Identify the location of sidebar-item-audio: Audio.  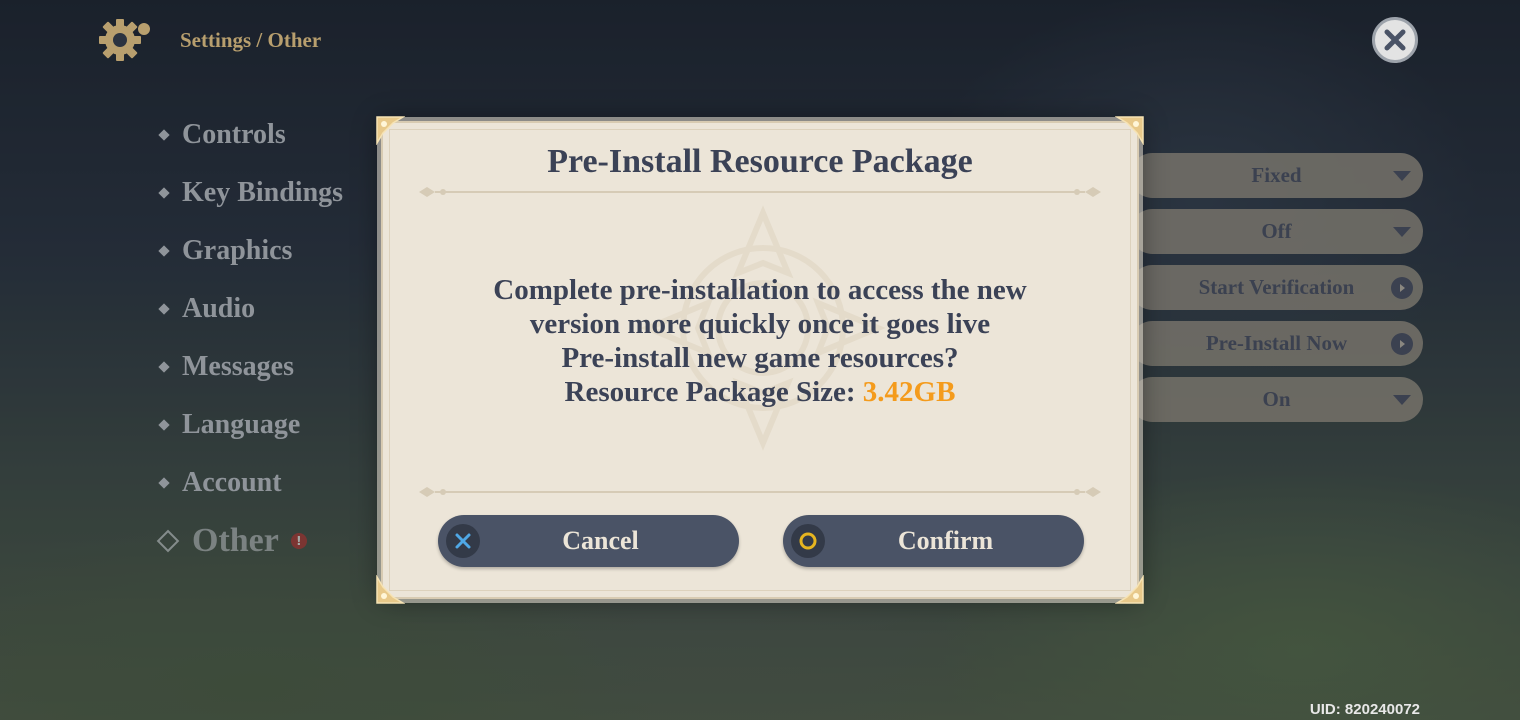
(266, 309).